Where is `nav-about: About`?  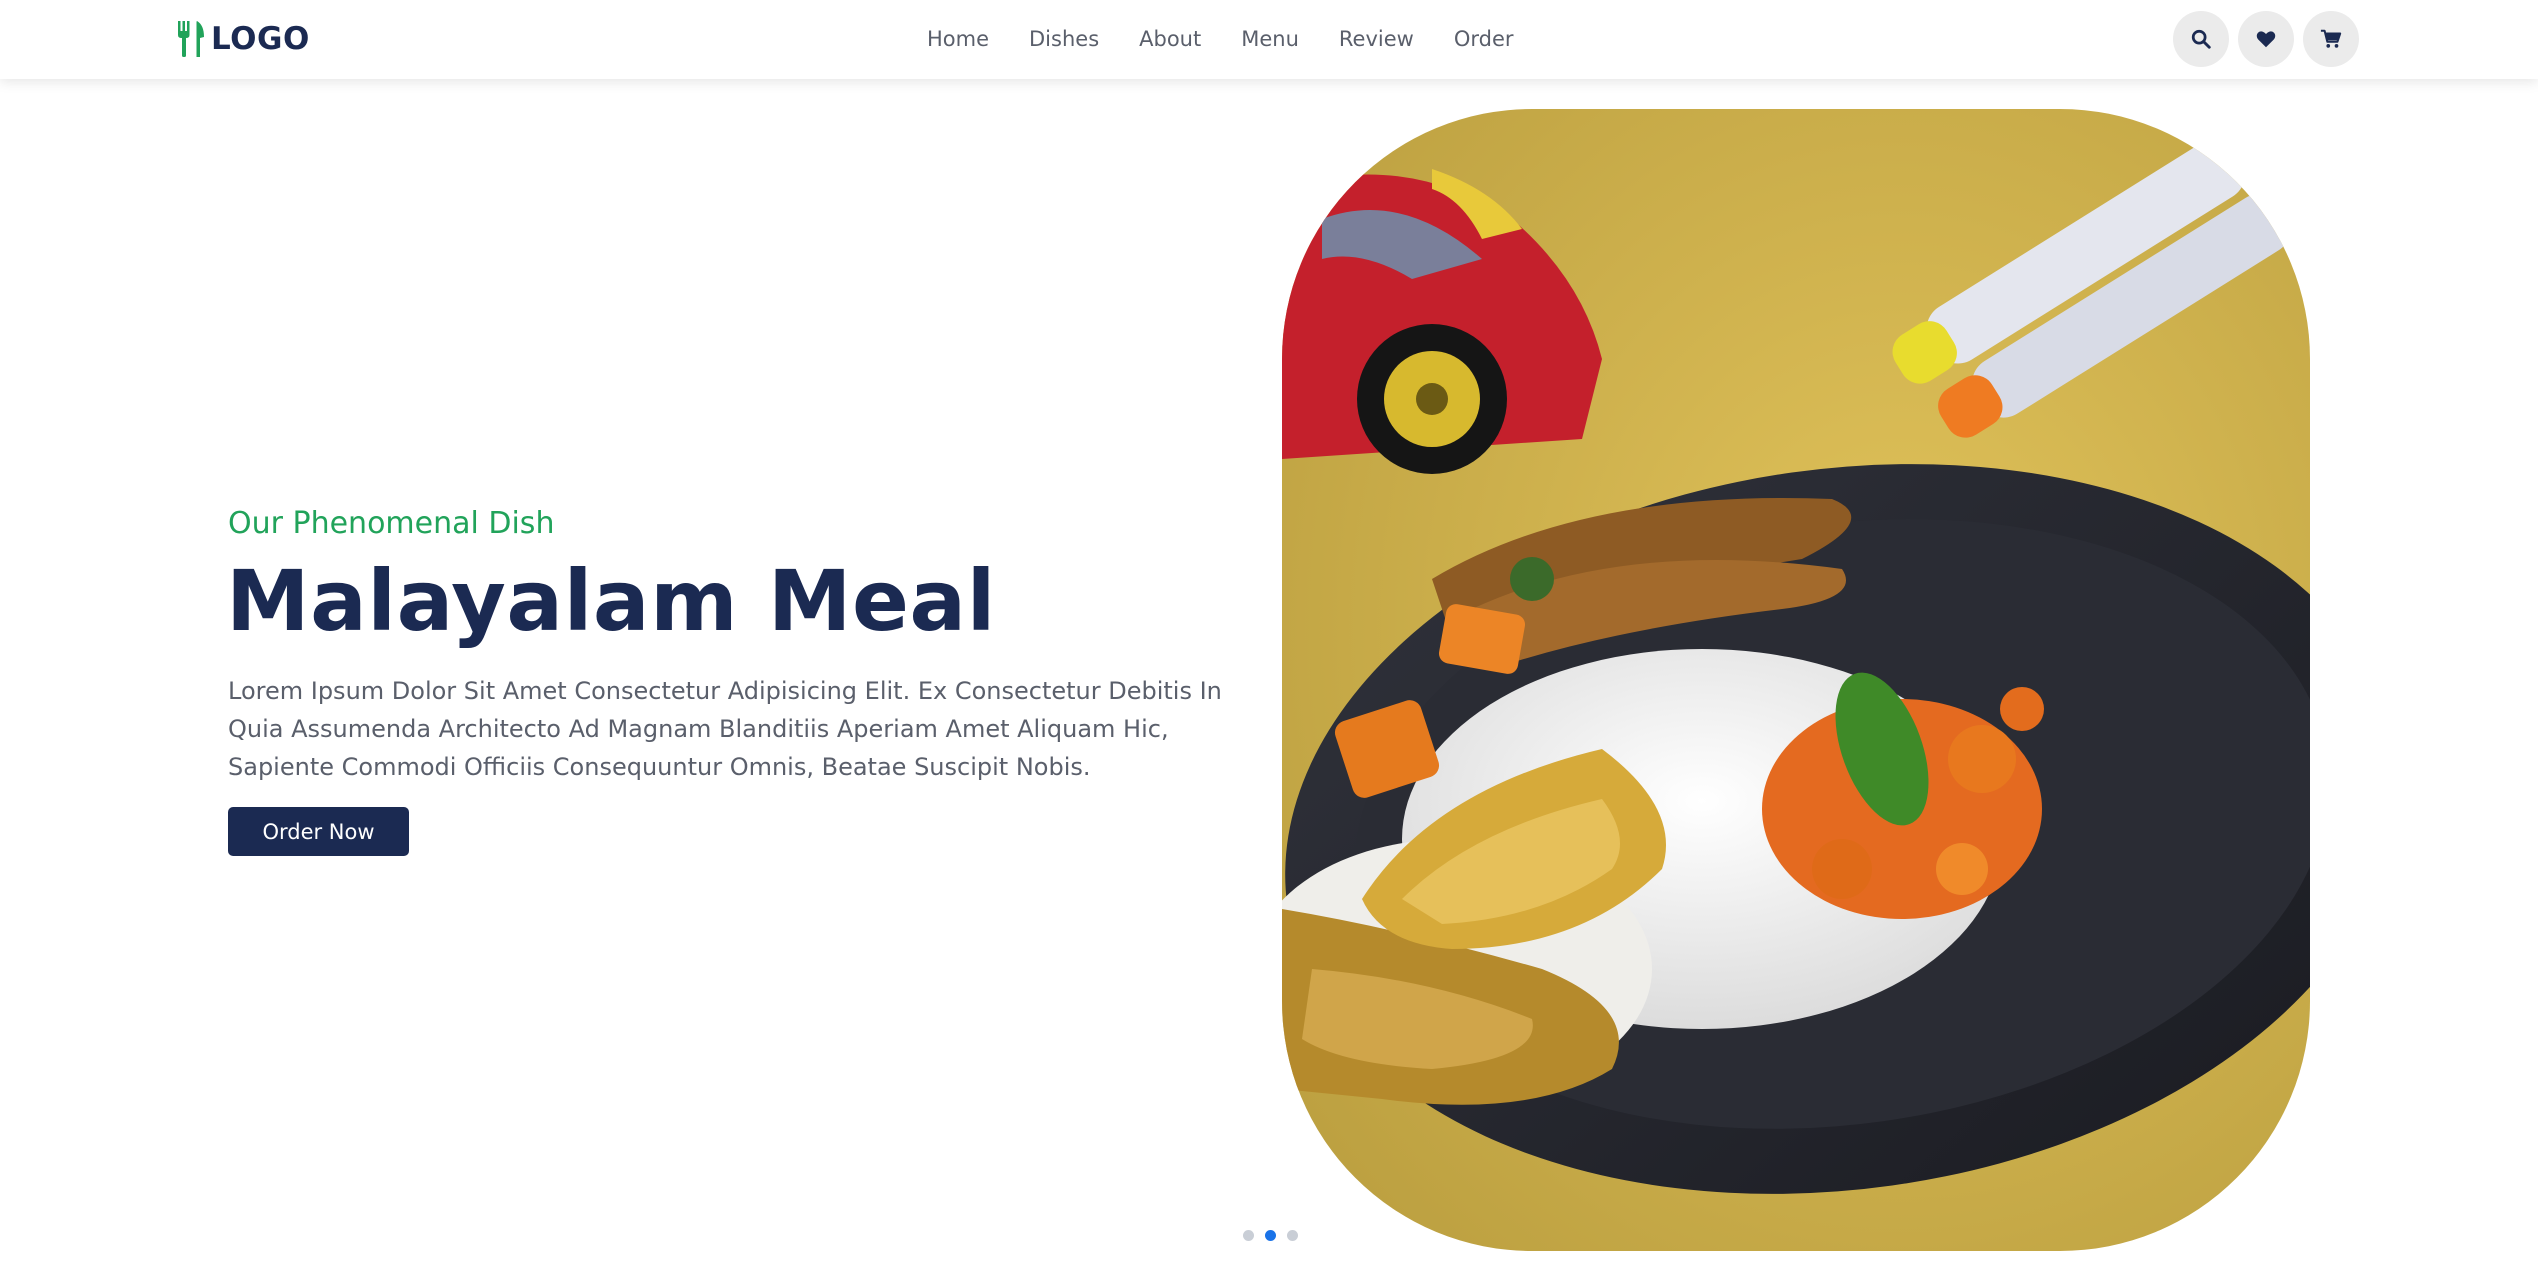
nav-about: About is located at coordinates (1170, 39).